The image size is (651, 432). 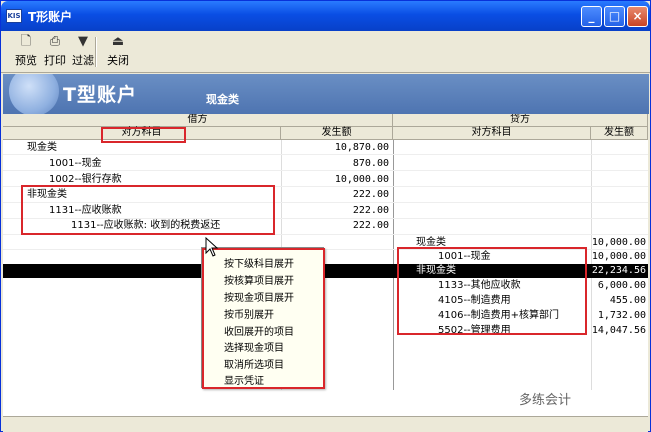 What do you see at coordinates (618, 301) in the screenshot?
I see `credit-row-amount: 455.00` at bounding box center [618, 301].